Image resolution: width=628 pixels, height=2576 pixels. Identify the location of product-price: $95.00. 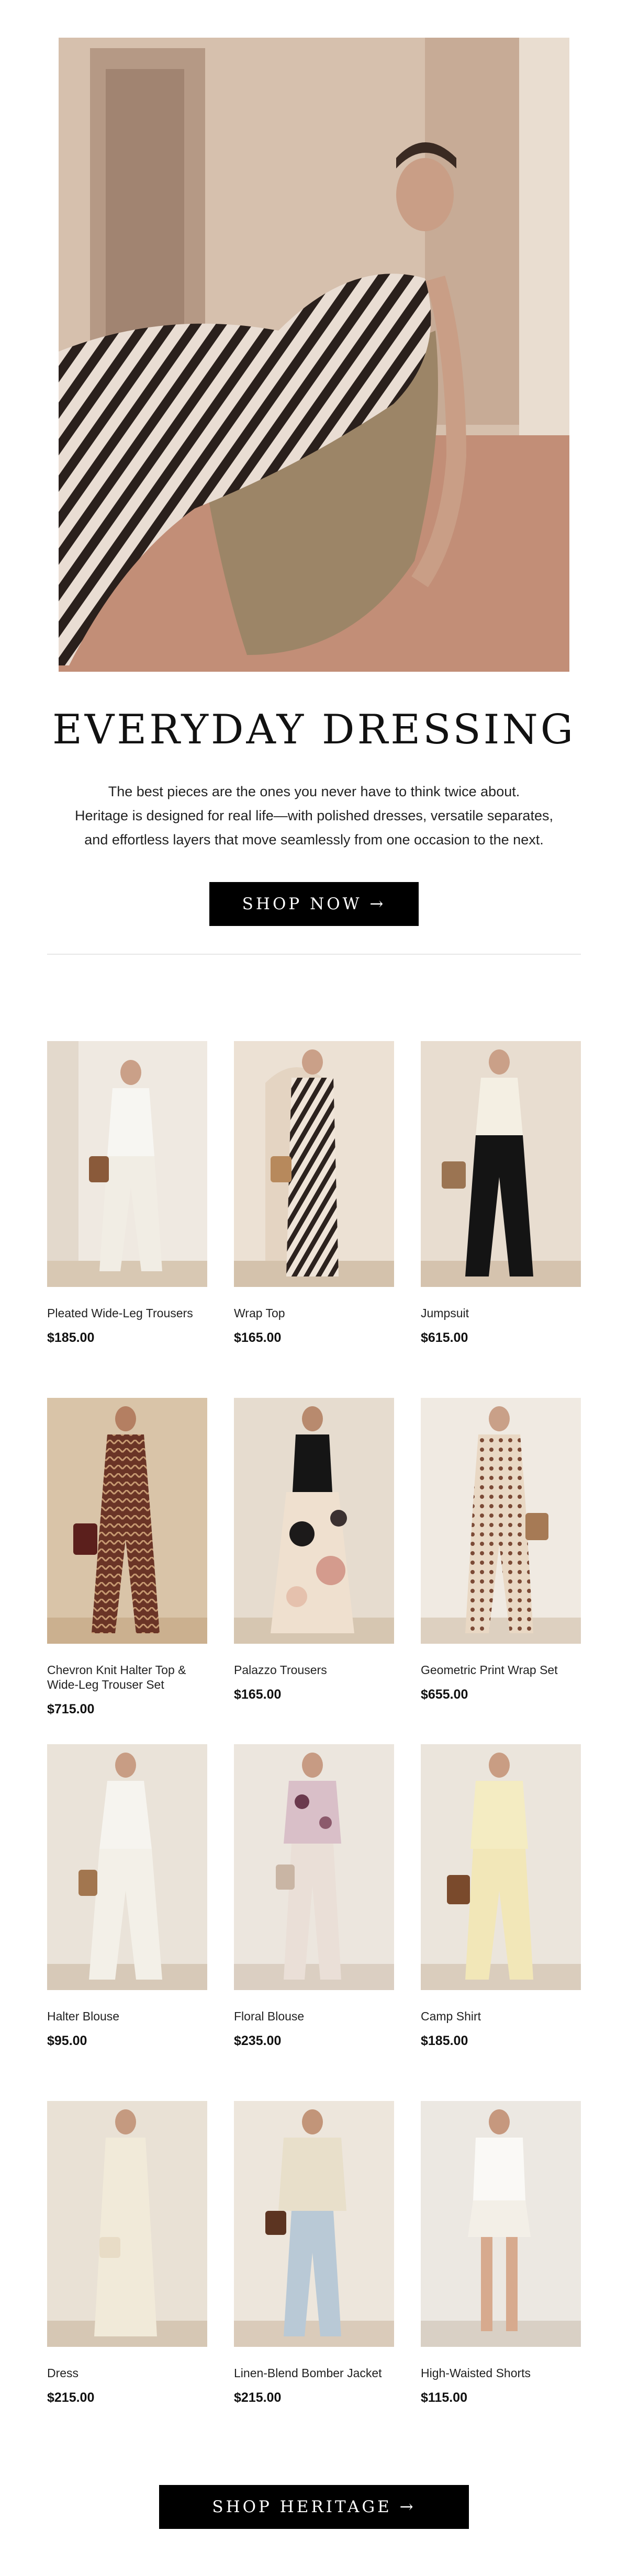
(67, 2041).